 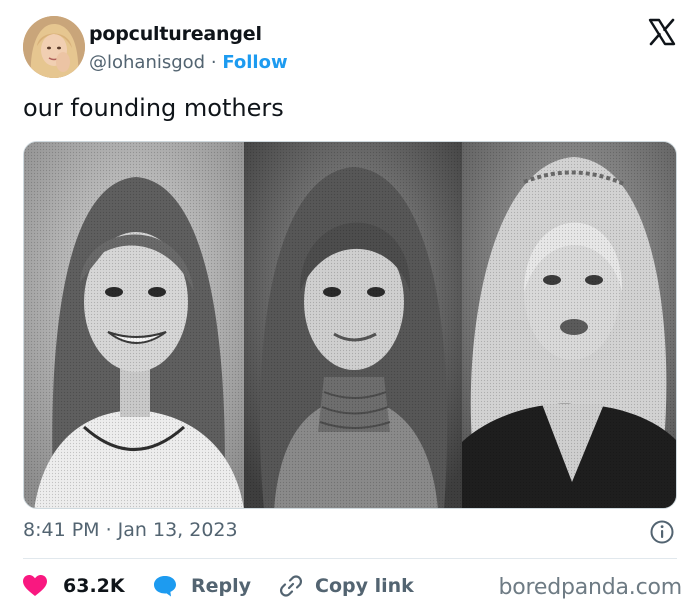 What do you see at coordinates (364, 586) in the screenshot?
I see `copy-link-label: Copy link` at bounding box center [364, 586].